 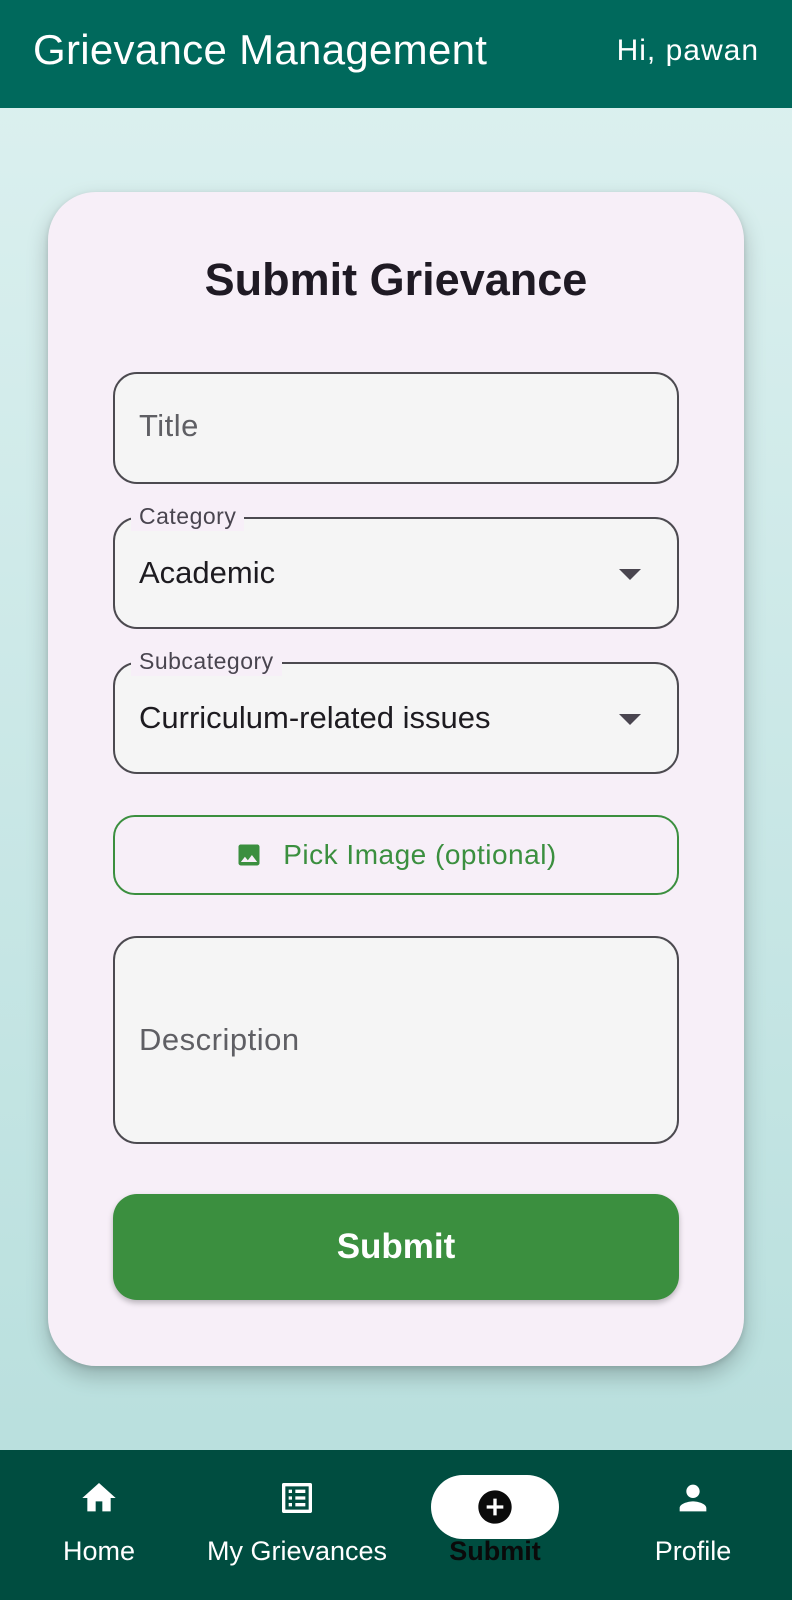 I want to click on home-icon, so click(x=99, y=1498).